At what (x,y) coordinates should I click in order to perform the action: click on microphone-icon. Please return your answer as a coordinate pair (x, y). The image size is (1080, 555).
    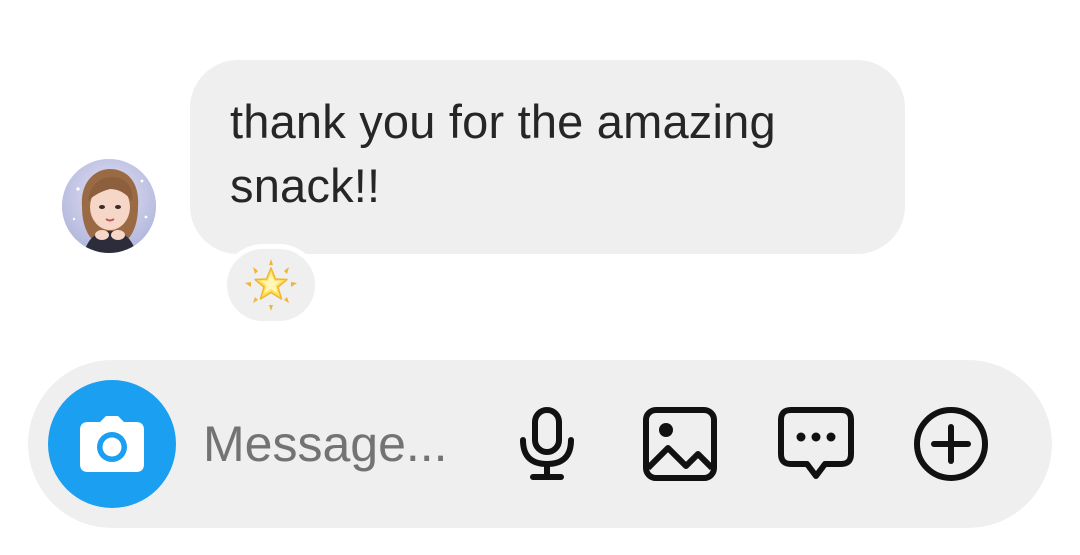
    Looking at the image, I should click on (547, 443).